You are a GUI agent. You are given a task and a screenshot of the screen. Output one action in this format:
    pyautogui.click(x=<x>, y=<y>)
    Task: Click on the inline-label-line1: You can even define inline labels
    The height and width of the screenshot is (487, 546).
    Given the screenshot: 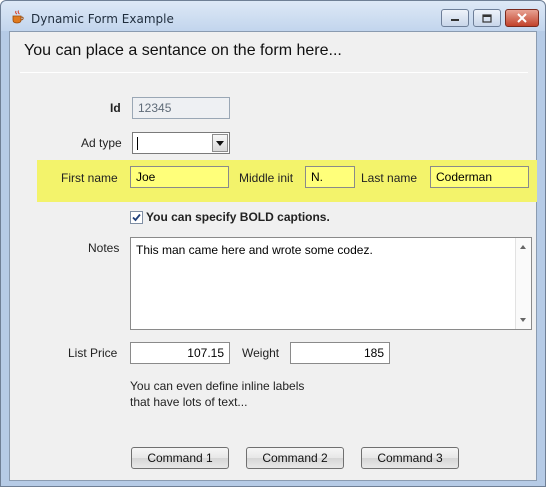 What is the action you would take?
    pyautogui.click(x=217, y=386)
    